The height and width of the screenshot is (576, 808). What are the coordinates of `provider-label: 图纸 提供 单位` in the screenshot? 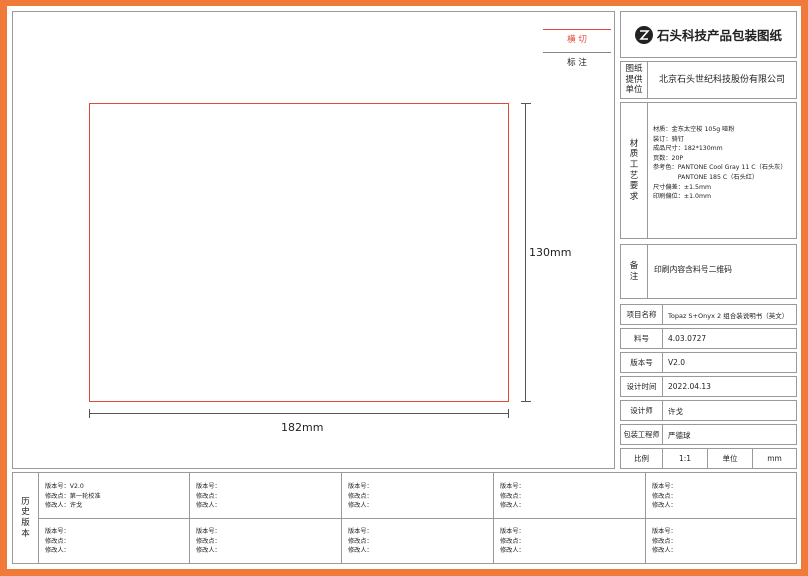 It's located at (634, 80).